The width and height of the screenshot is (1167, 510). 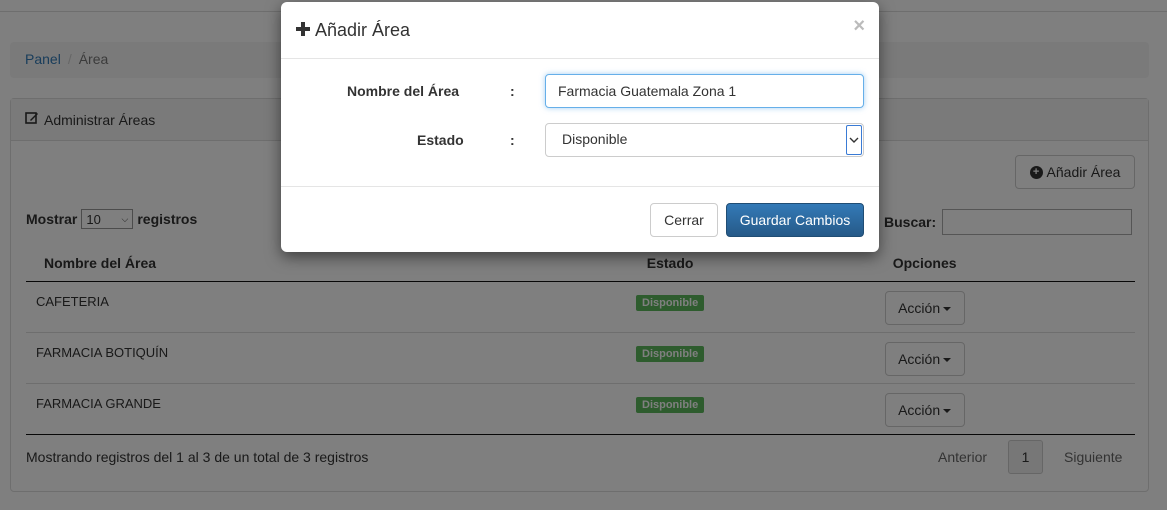 I want to click on area-name-input, so click(x=704, y=91).